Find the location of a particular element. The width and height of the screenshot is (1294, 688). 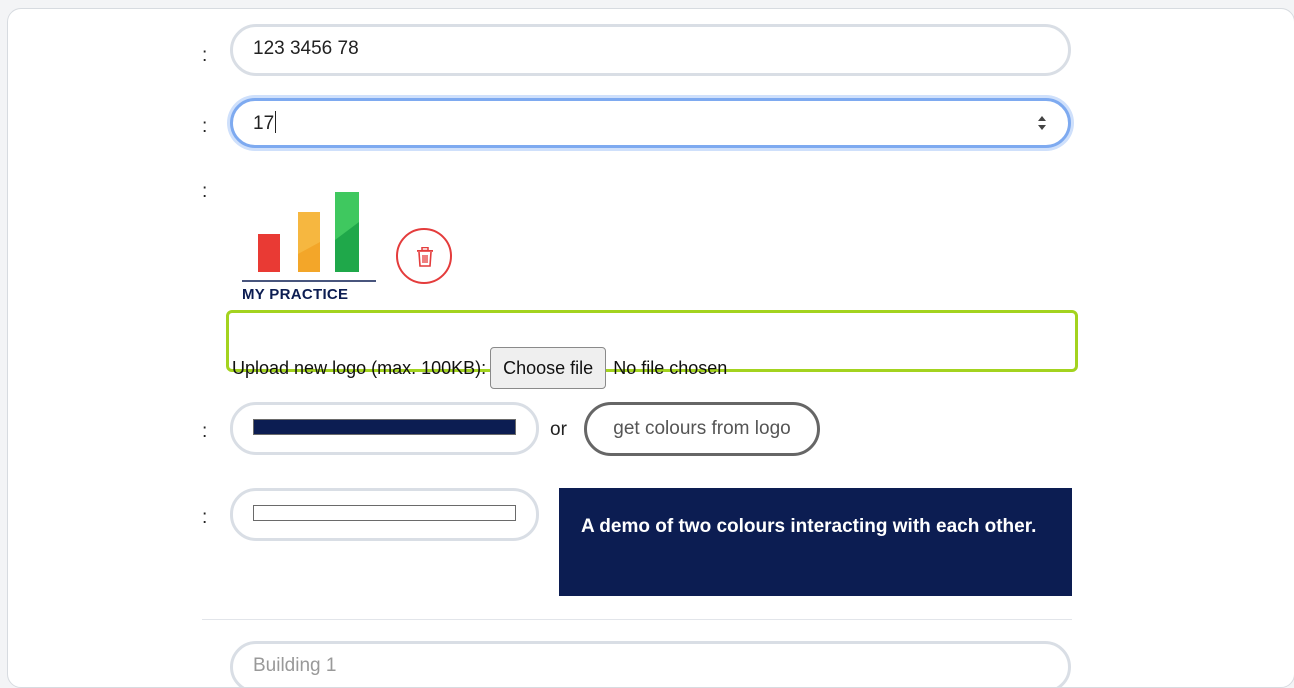

upload-label: Upload new logo (max. 100KB): is located at coordinates (359, 367).